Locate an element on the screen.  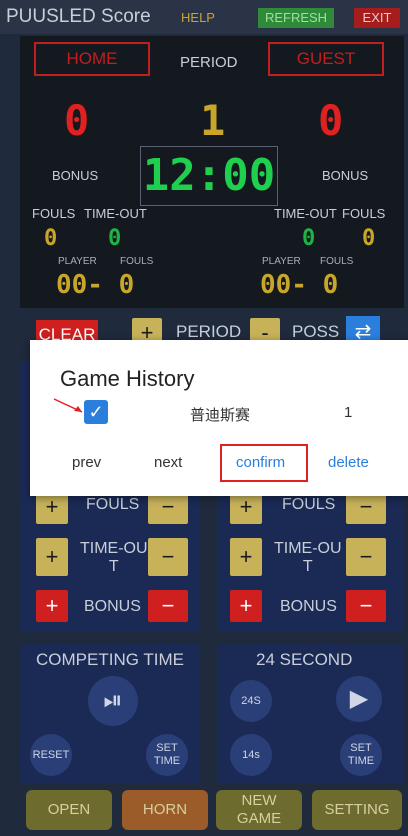
fouls-left-label: FOULS is located at coordinates (54, 213).